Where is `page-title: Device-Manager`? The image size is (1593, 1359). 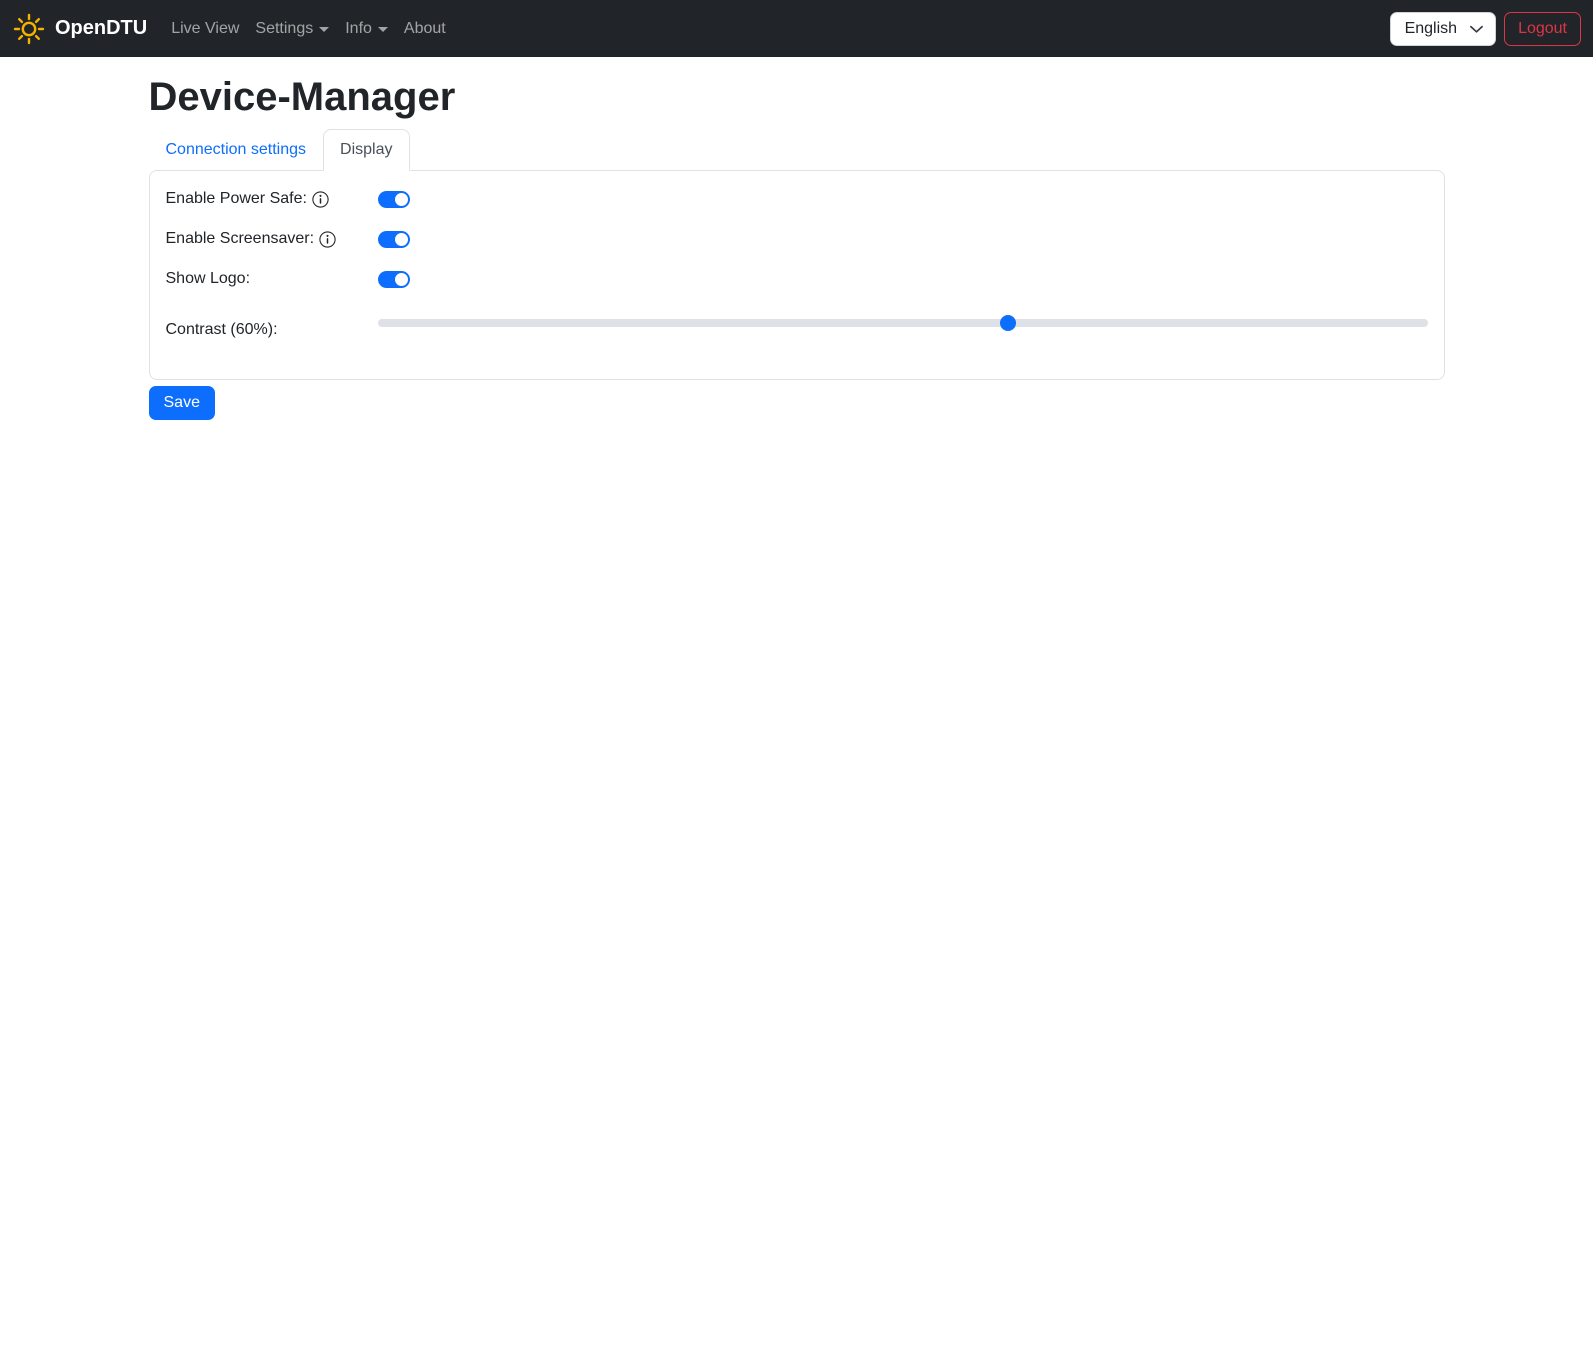 page-title: Device-Manager is located at coordinates (302, 97).